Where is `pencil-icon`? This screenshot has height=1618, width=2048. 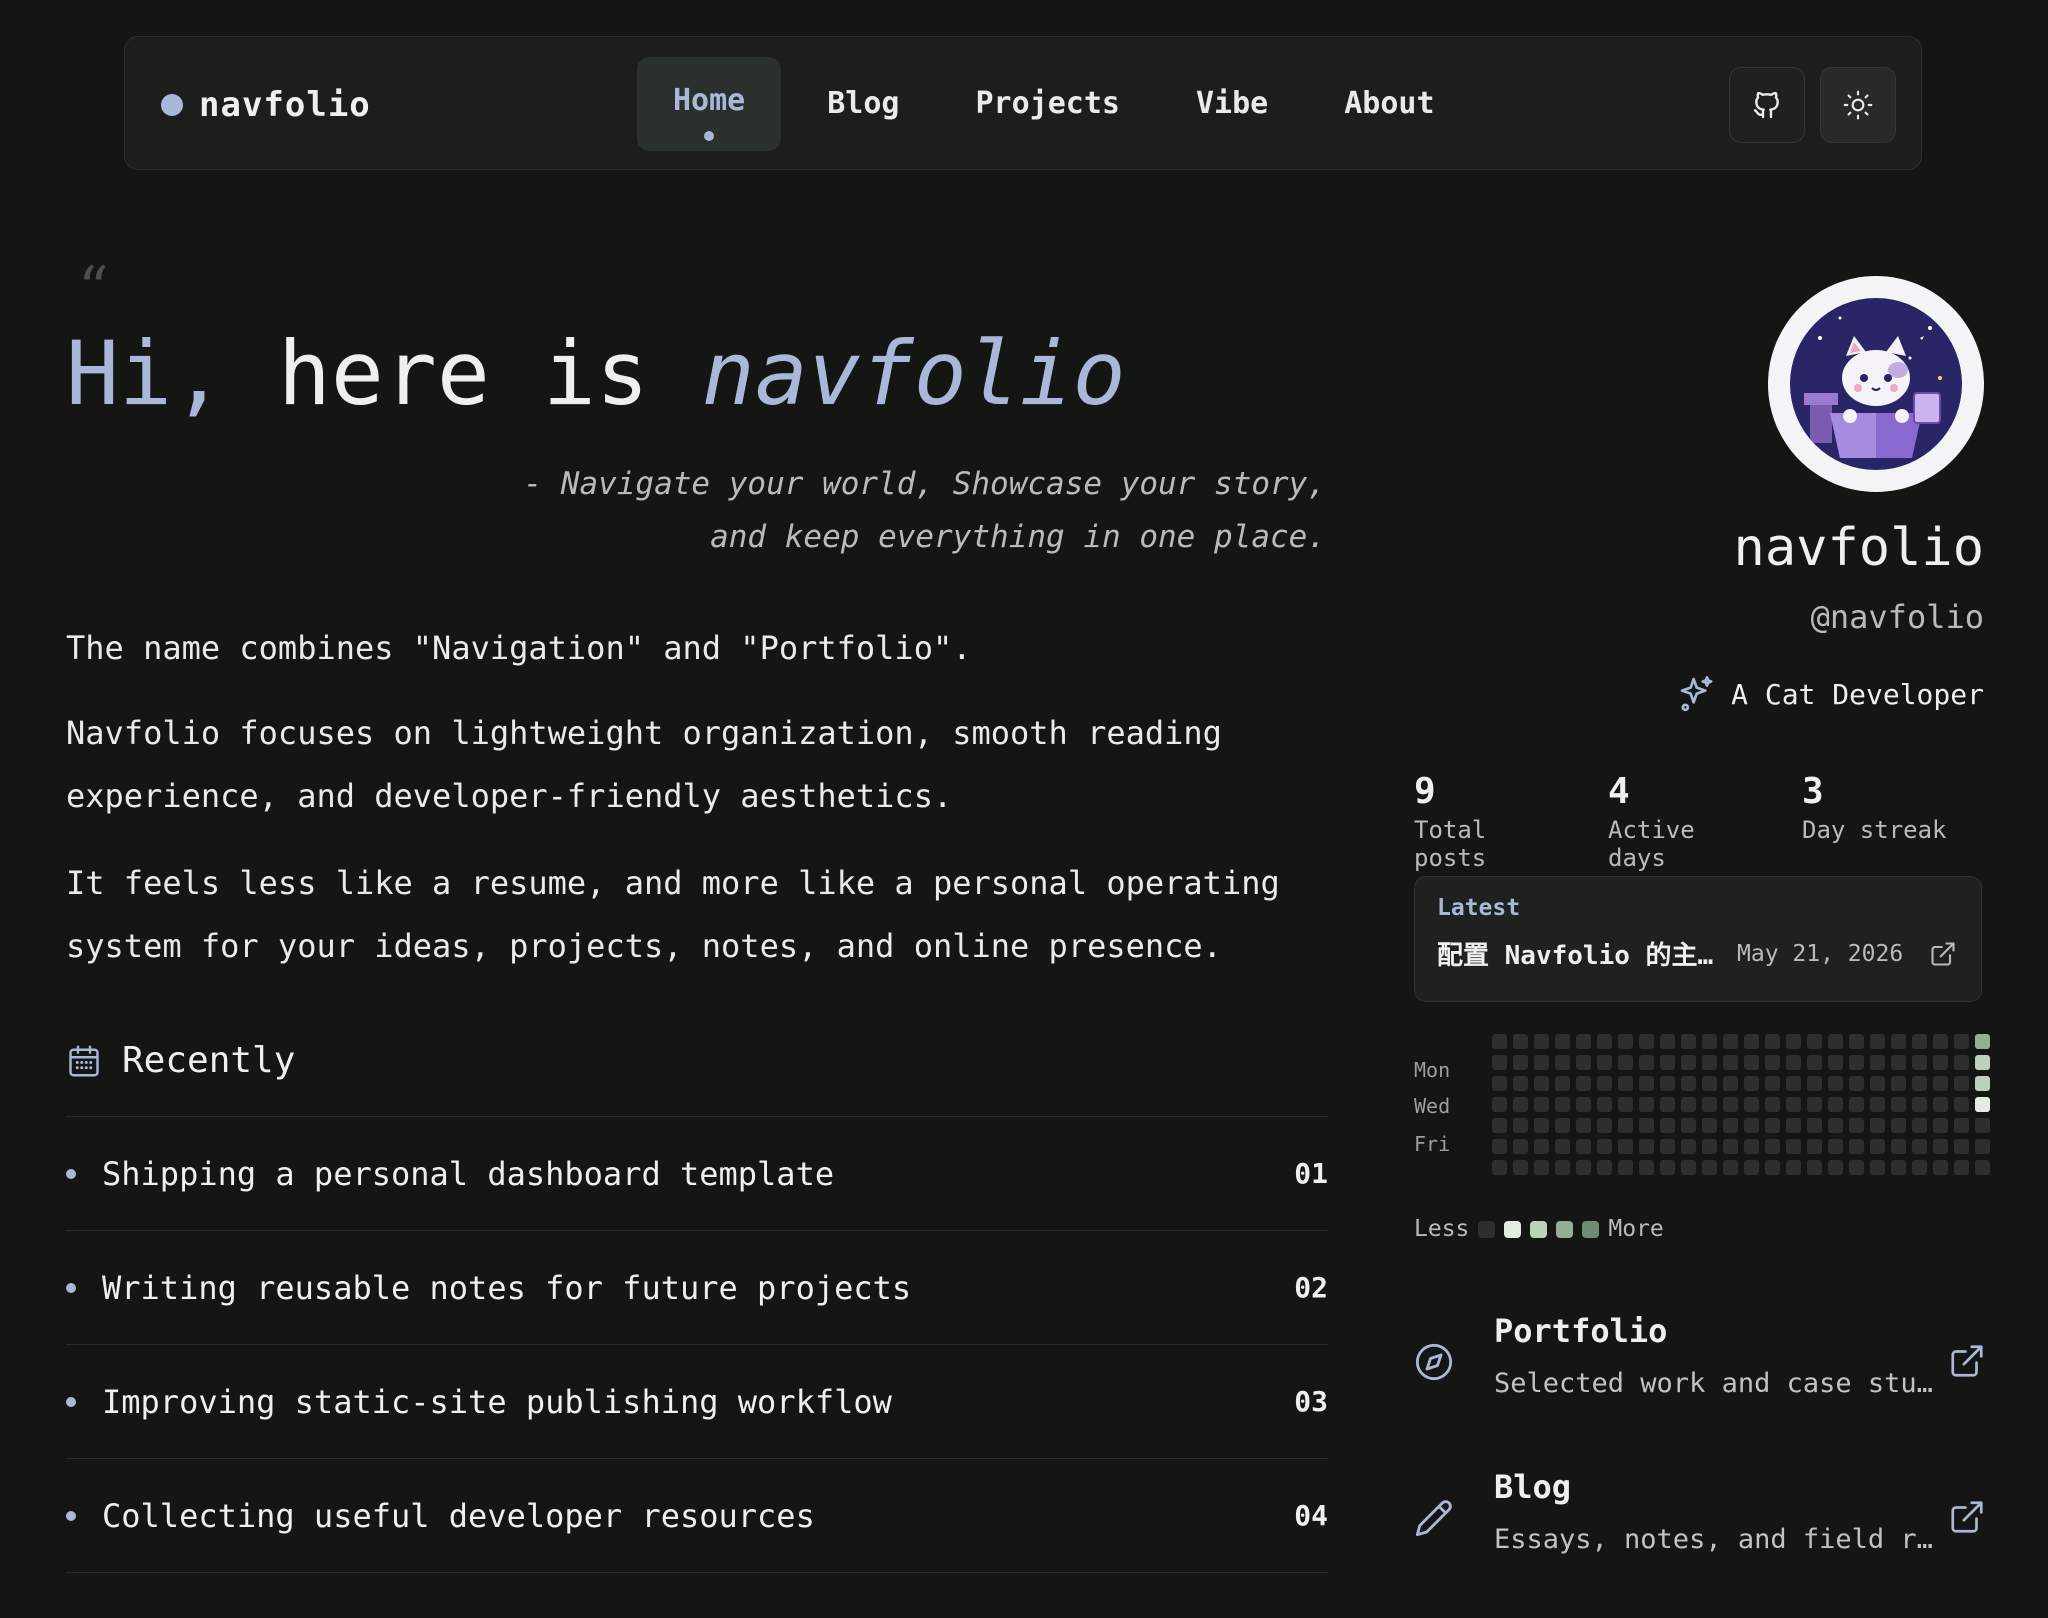
pencil-icon is located at coordinates (1433, 1518).